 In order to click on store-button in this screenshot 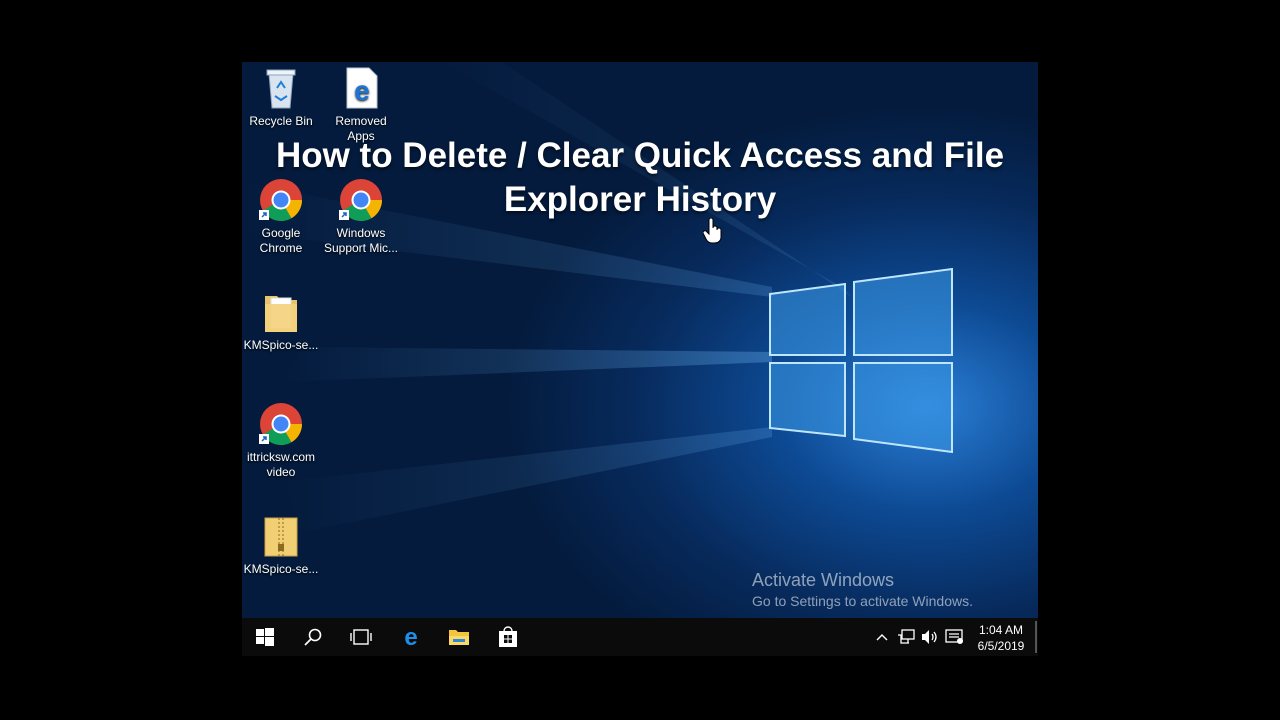, I will do `click(508, 637)`.